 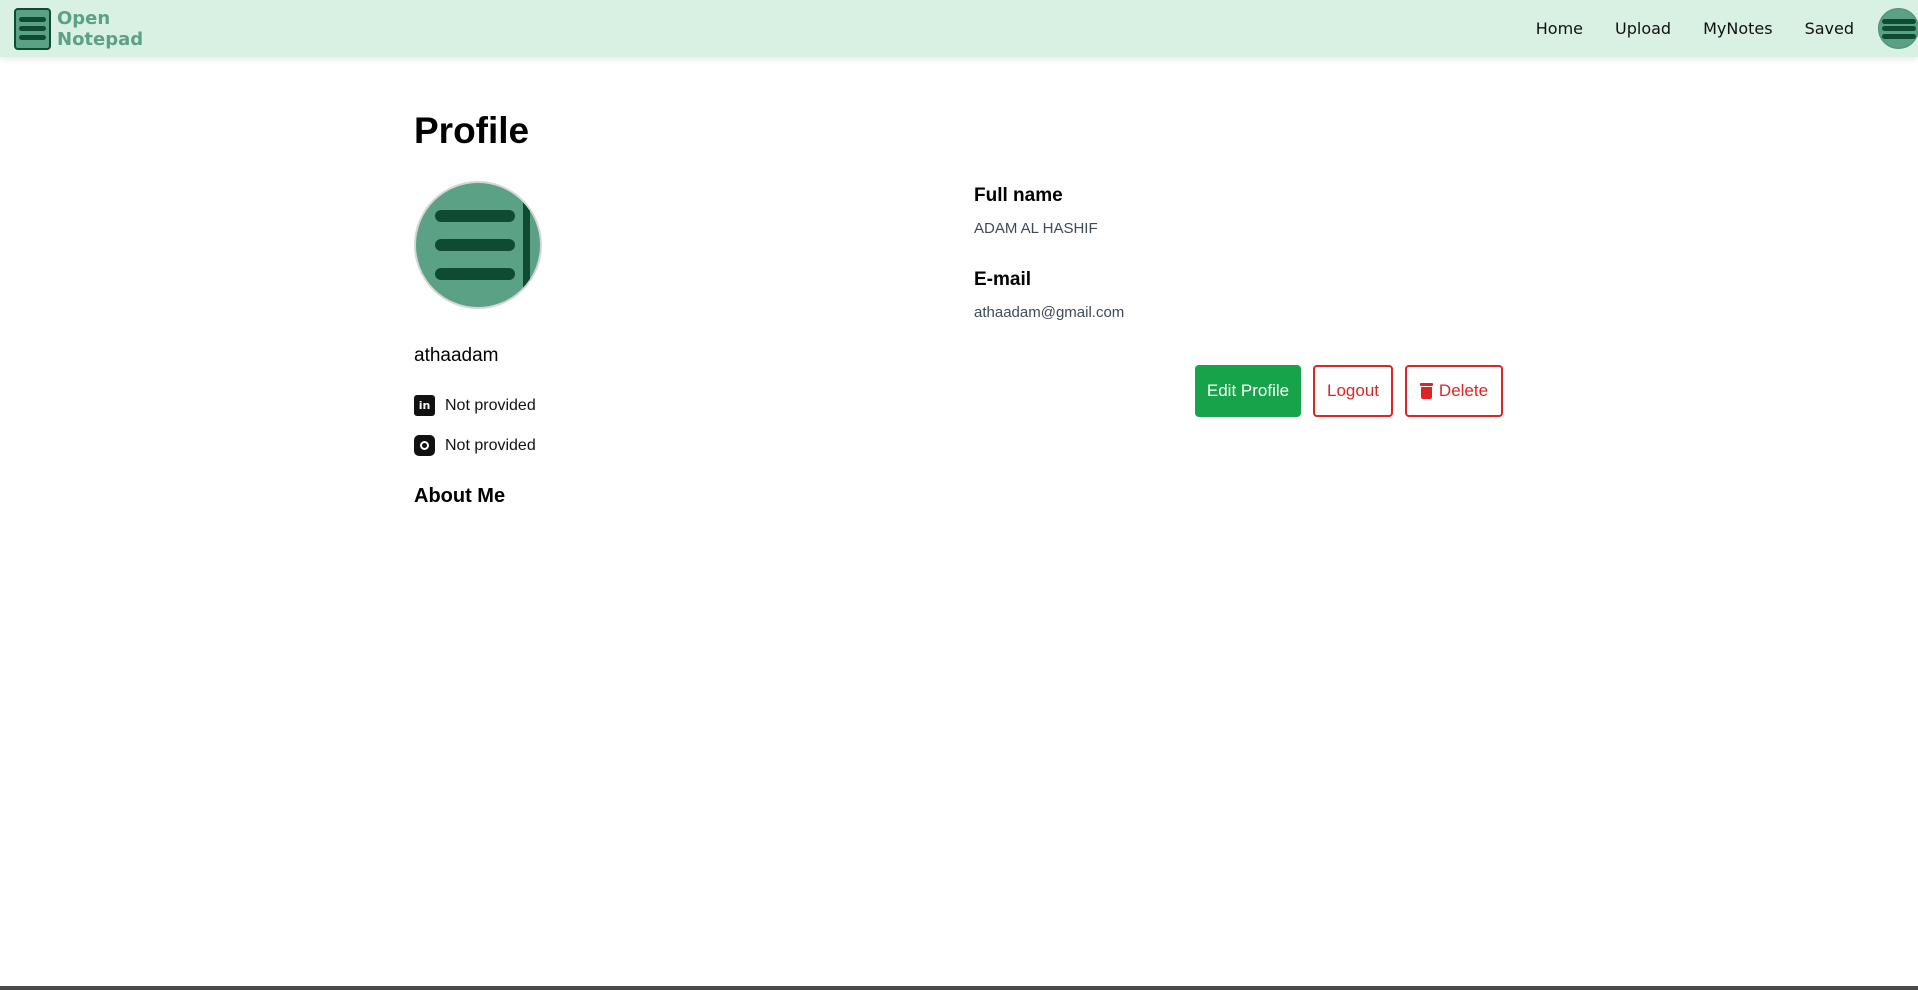 I want to click on trash-icon, so click(x=1426, y=391).